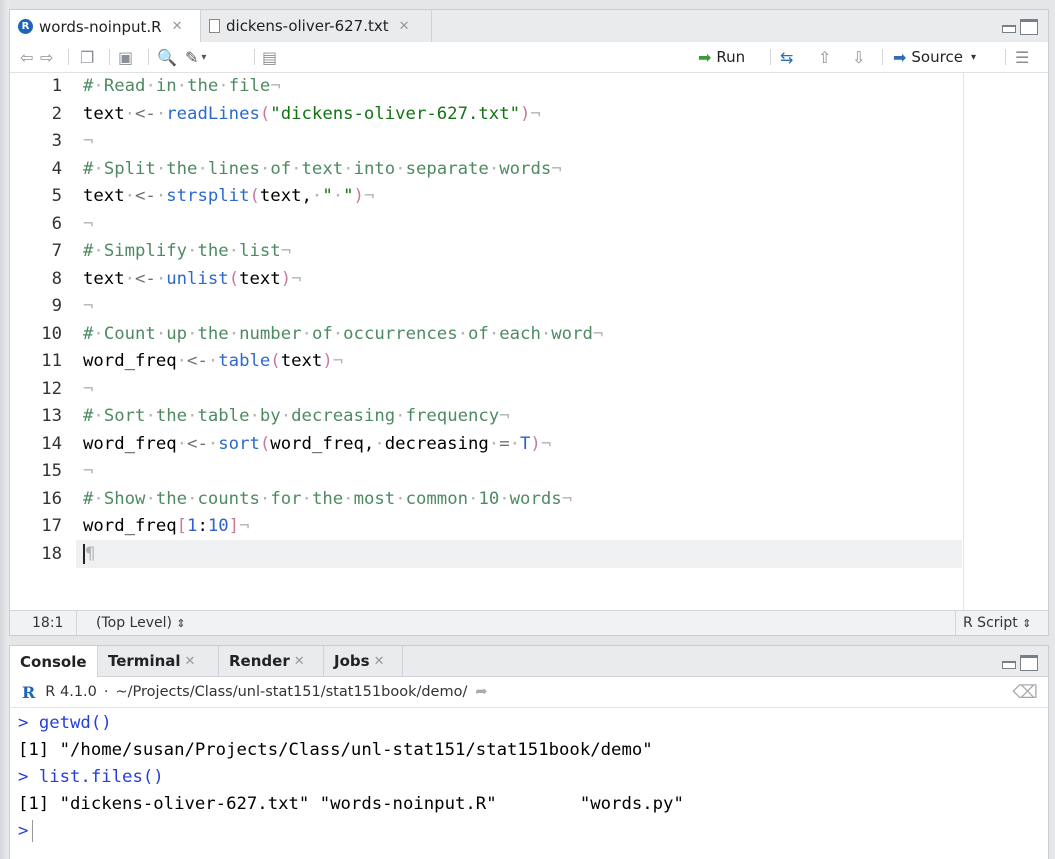  What do you see at coordinates (56, 168) in the screenshot?
I see `line-number: 4` at bounding box center [56, 168].